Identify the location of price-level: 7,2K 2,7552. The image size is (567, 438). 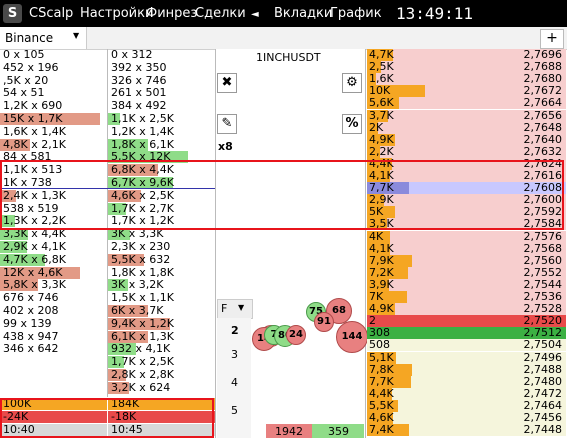
(466, 272).